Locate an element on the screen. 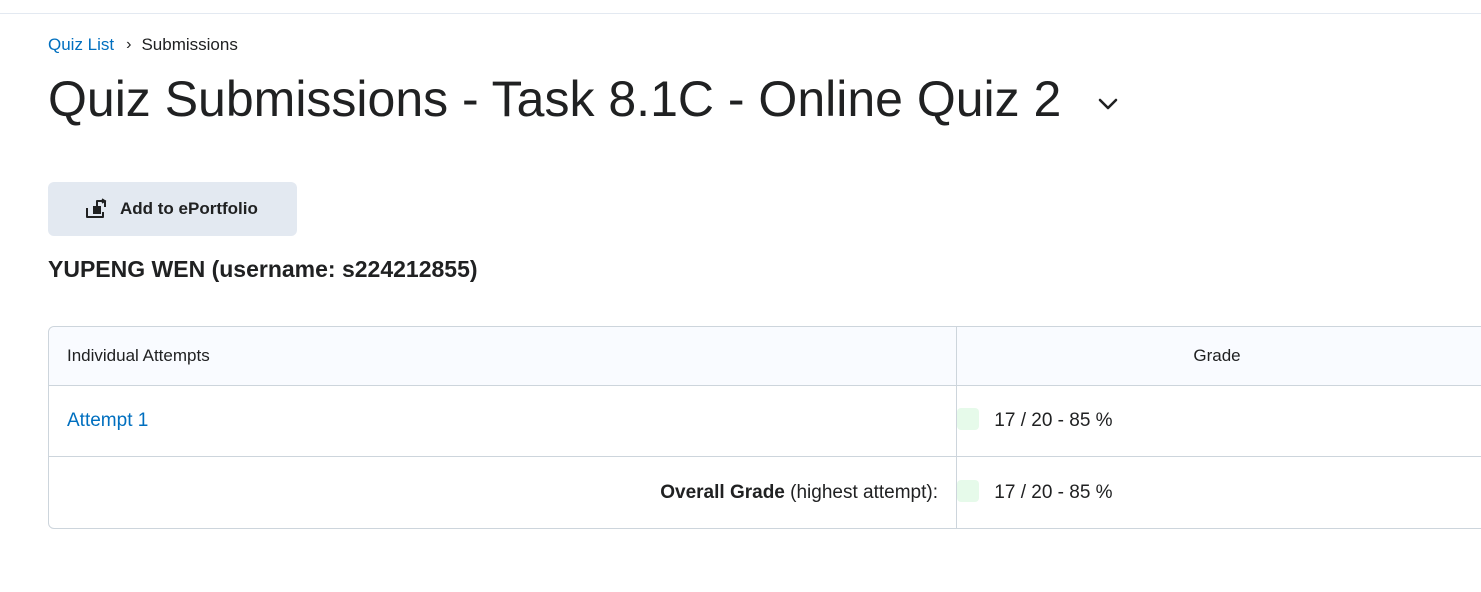  table-header-row: Individual Attempts Grade is located at coordinates (765, 356).